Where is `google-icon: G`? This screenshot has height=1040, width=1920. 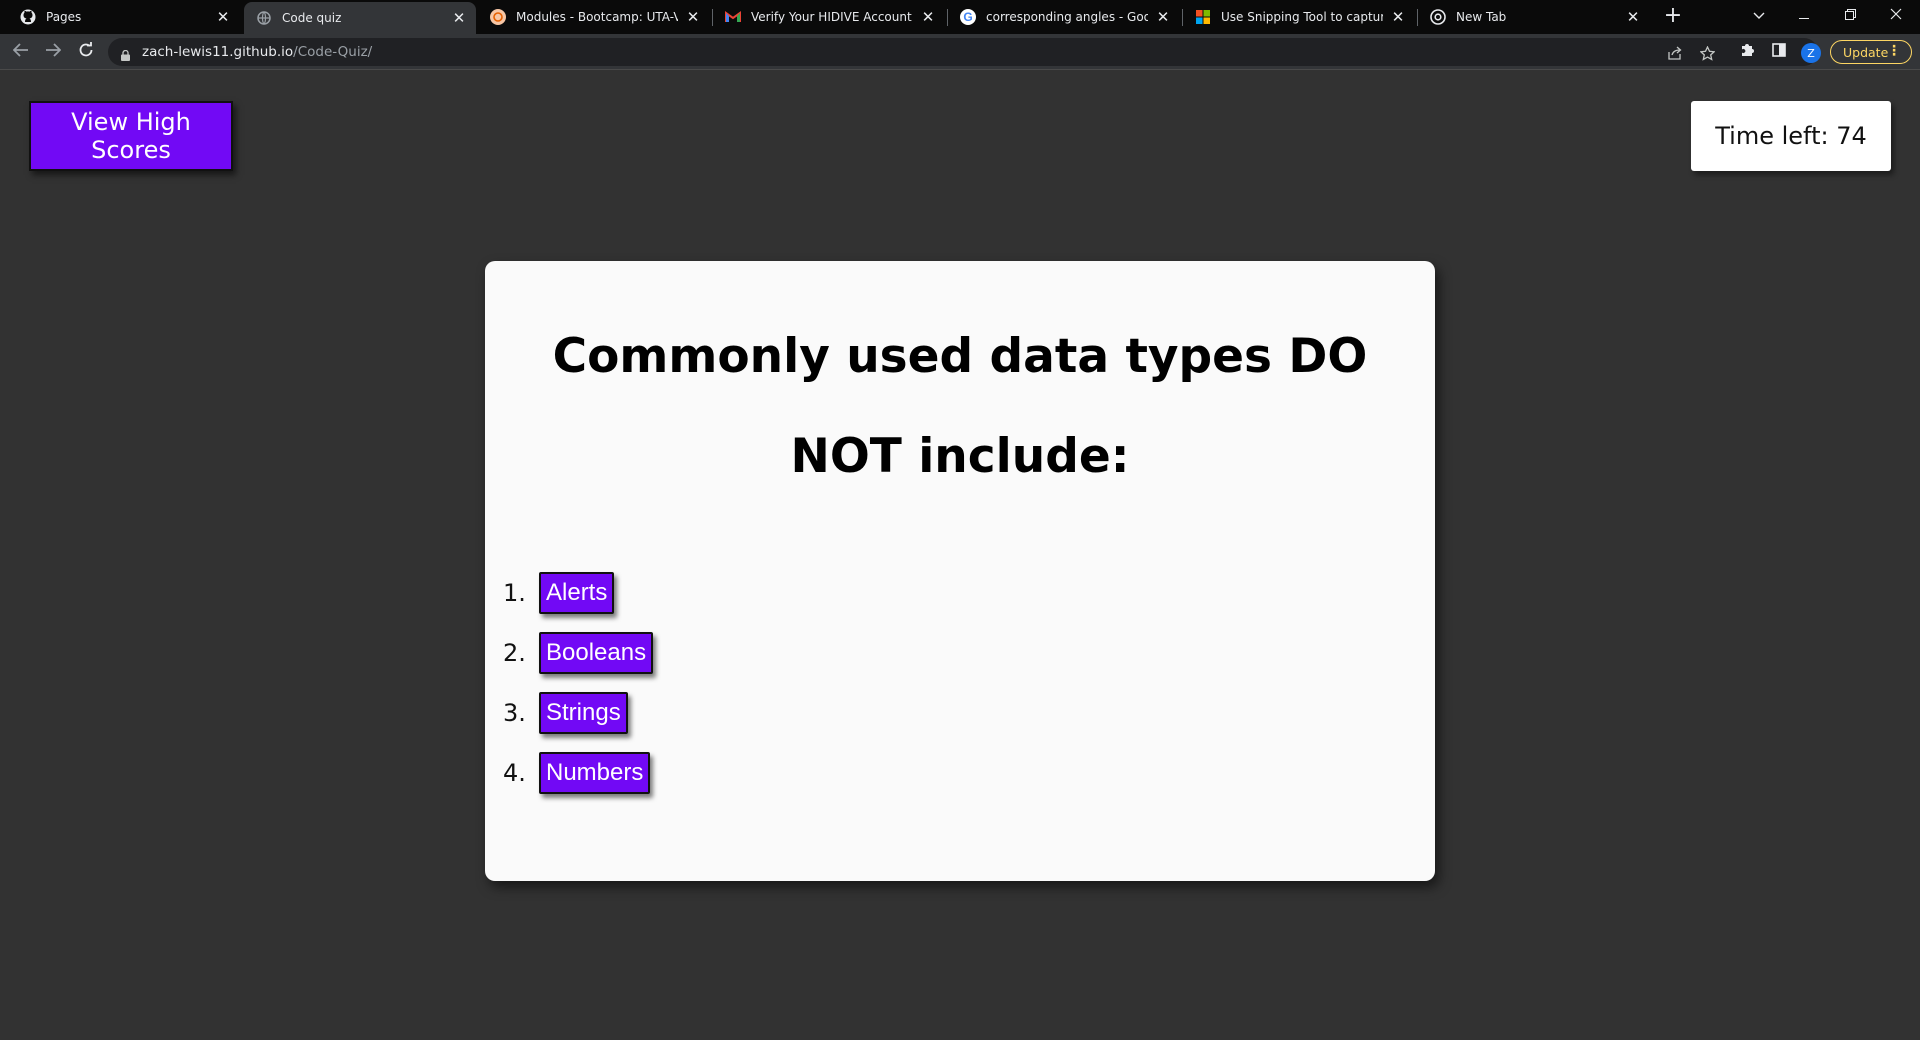
google-icon: G is located at coordinates (968, 17).